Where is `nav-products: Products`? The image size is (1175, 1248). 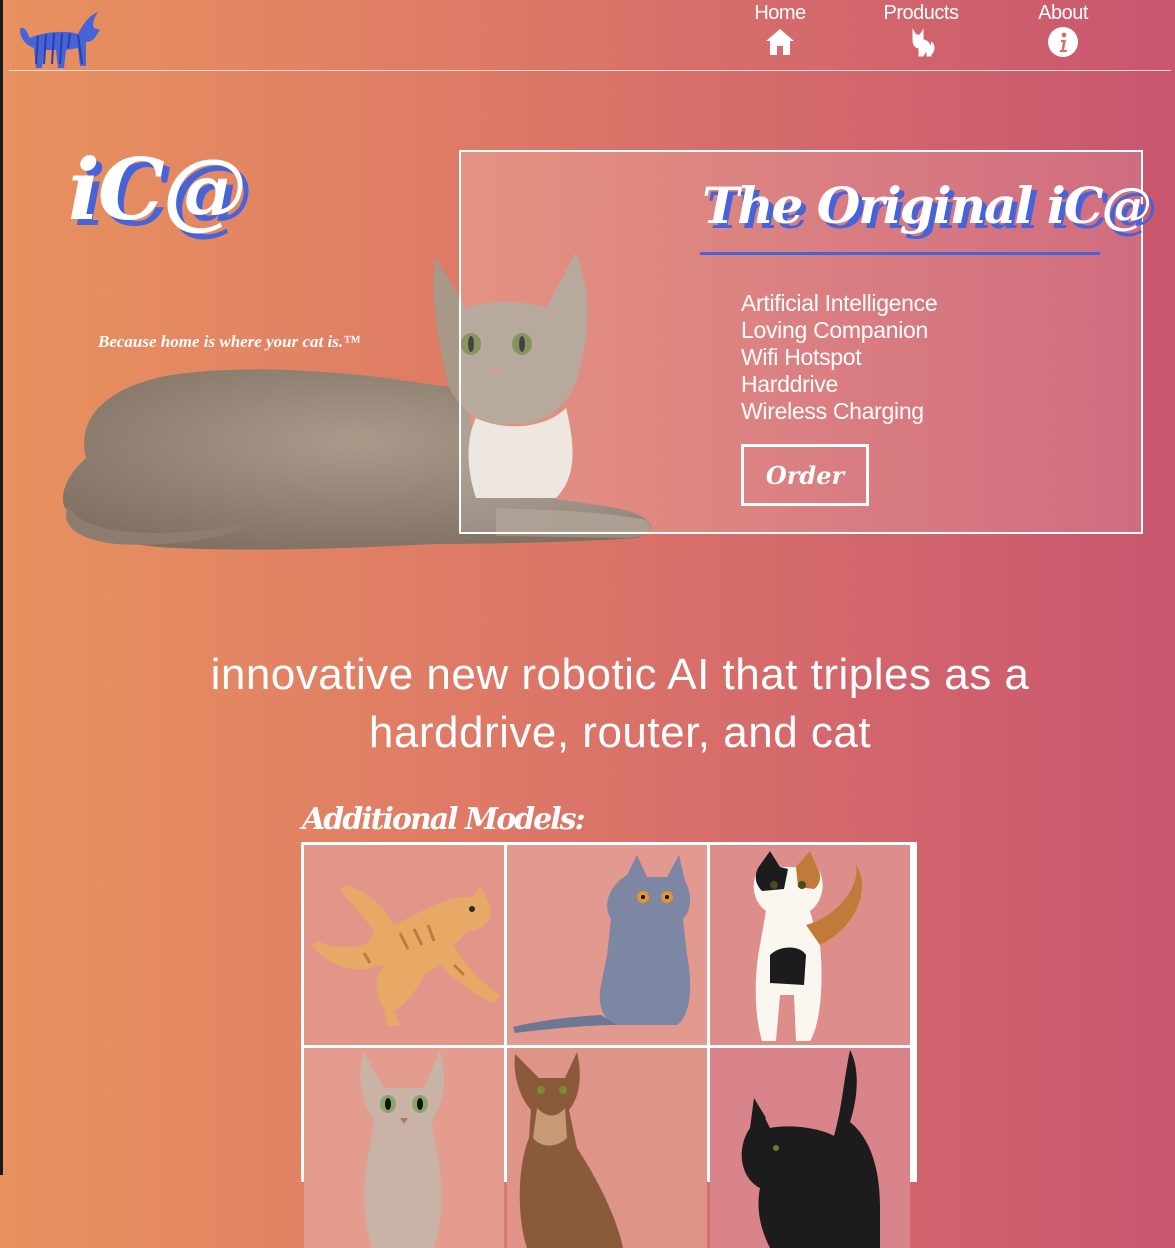
nav-products: Products is located at coordinates (921, 29).